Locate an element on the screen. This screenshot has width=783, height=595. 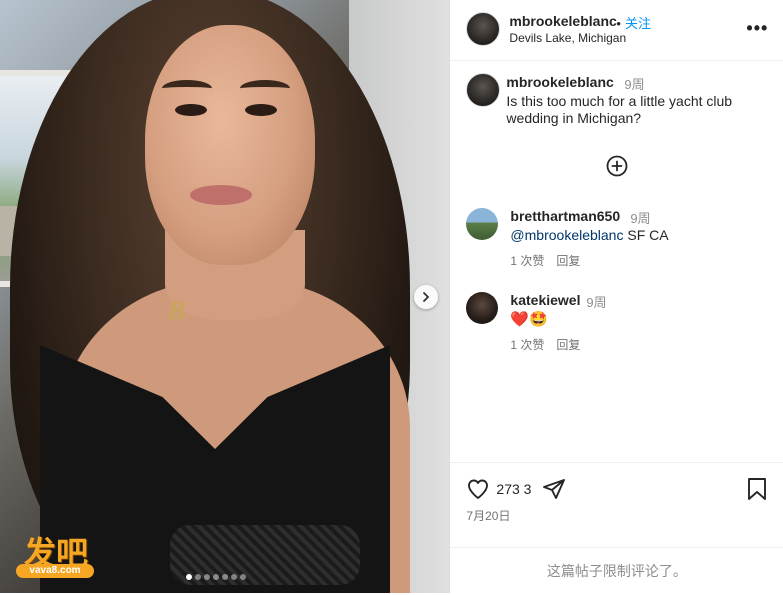
watermark-url: vava8.com is located at coordinates (55, 571).